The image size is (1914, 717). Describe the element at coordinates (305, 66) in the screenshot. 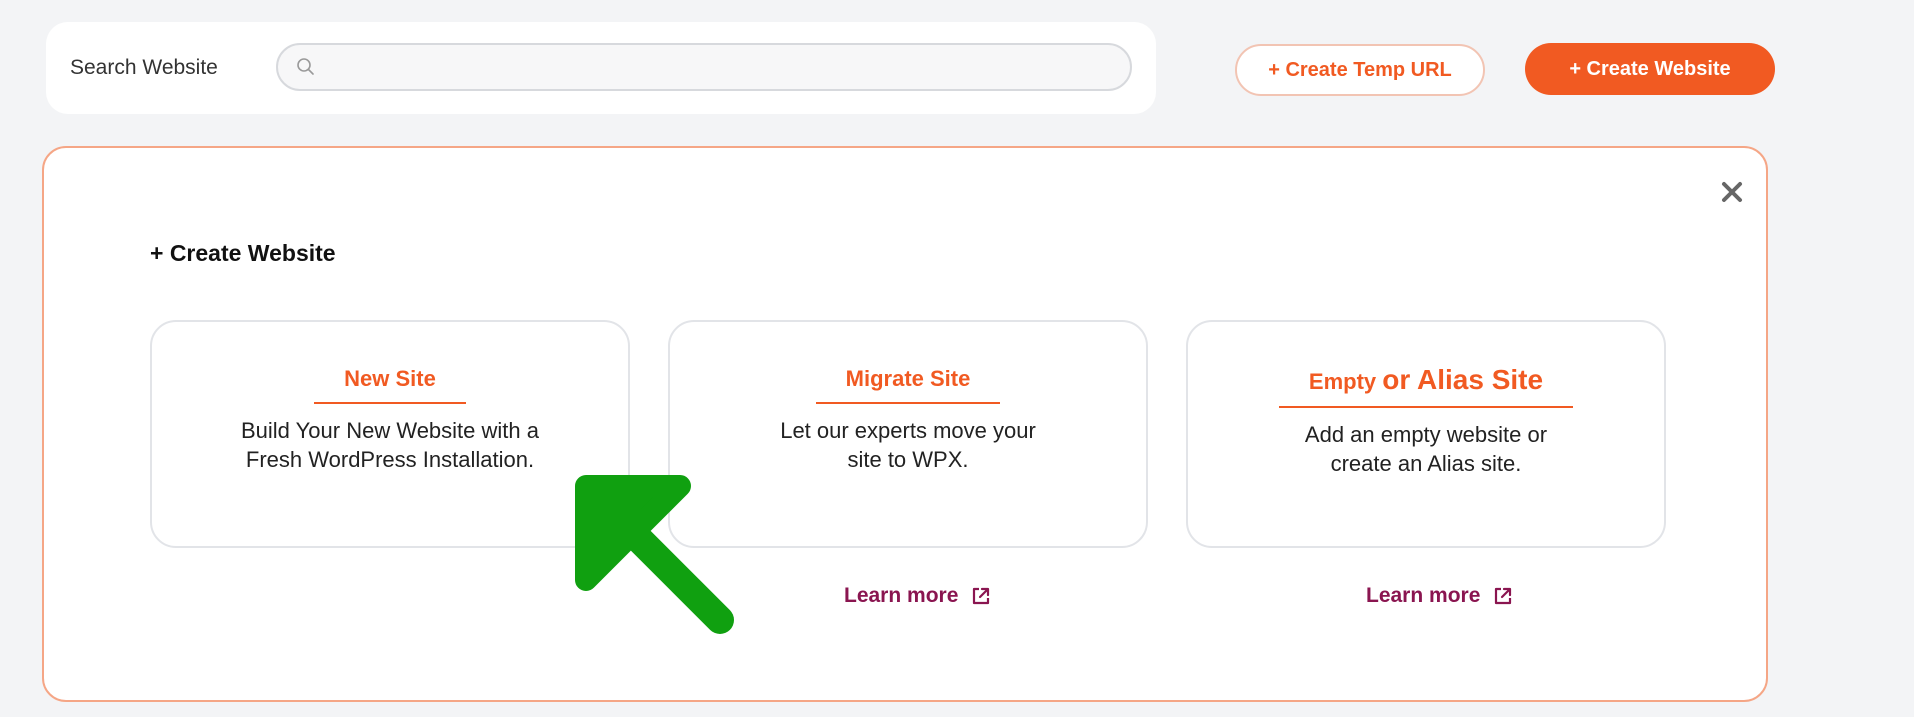

I see `search-icon` at that location.